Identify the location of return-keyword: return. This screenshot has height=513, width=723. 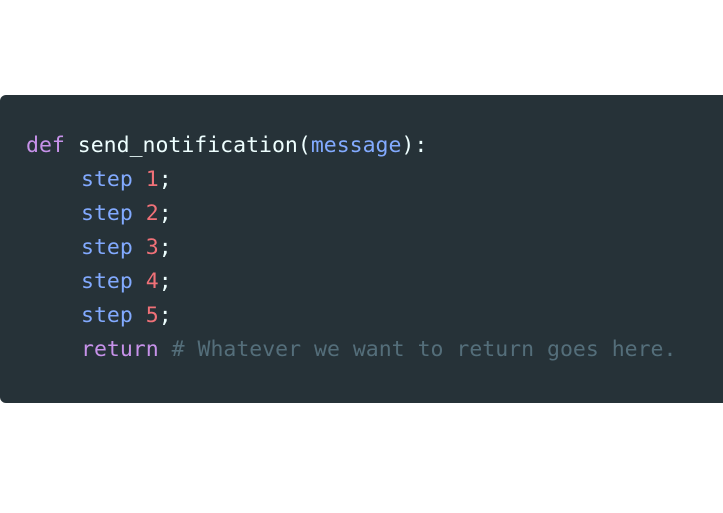
(120, 349).